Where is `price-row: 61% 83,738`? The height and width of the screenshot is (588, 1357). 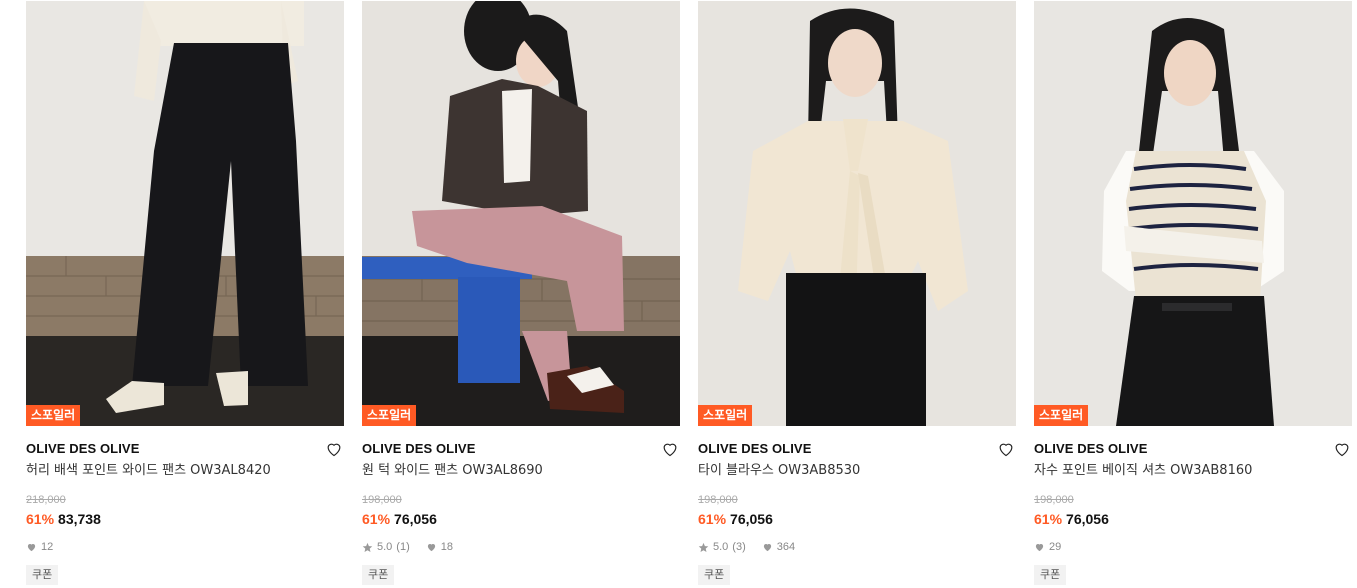
price-row: 61% 83,738 is located at coordinates (185, 519).